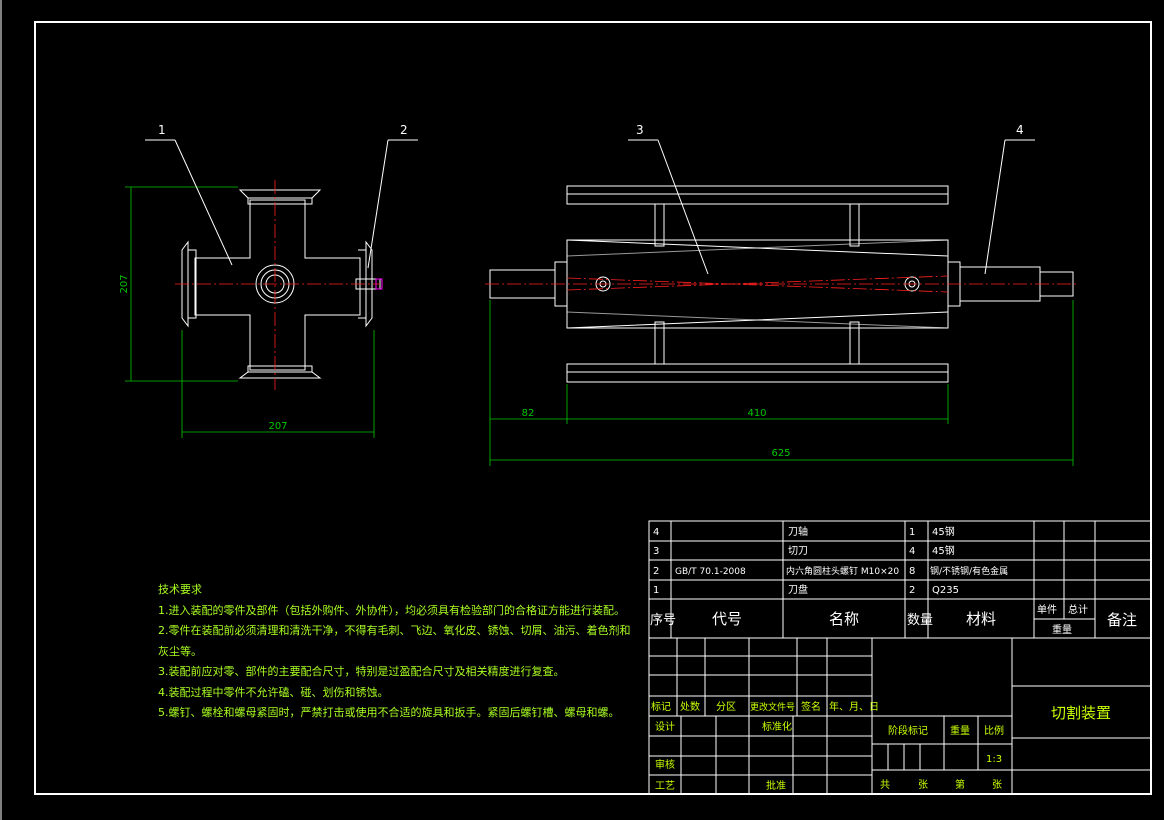 Image resolution: width=1164 pixels, height=820 pixels. What do you see at coordinates (781, 284) in the screenshot?
I see `side-view` at bounding box center [781, 284].